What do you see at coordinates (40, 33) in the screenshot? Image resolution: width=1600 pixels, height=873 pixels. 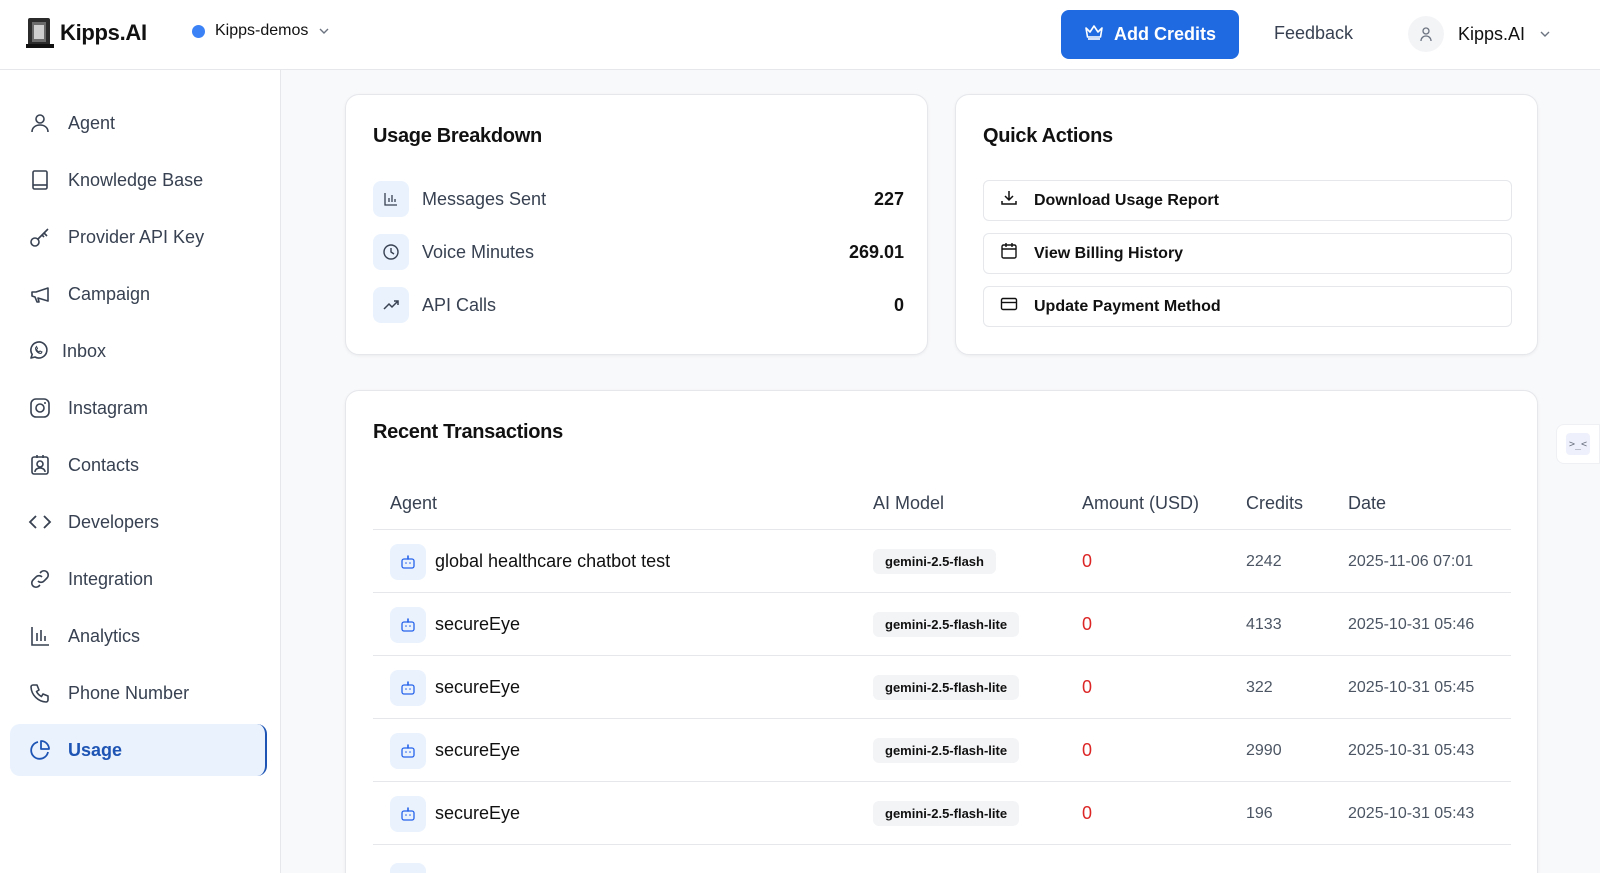 I see `logo-mark-icon` at bounding box center [40, 33].